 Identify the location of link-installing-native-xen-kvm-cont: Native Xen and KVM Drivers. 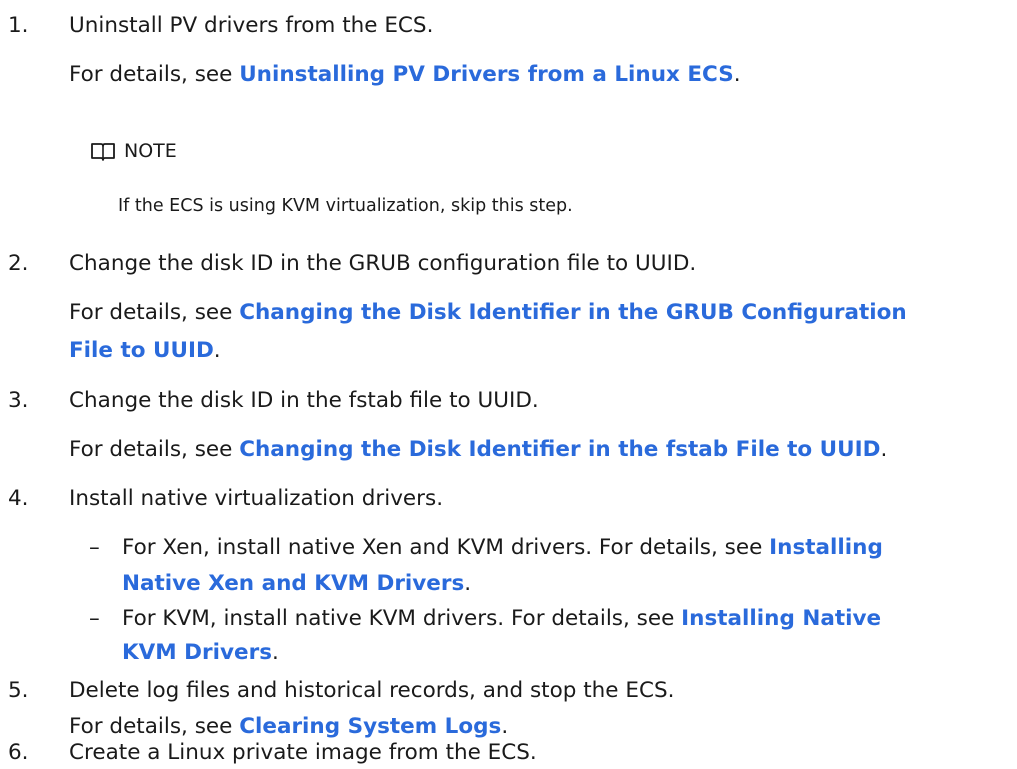
(293, 583).